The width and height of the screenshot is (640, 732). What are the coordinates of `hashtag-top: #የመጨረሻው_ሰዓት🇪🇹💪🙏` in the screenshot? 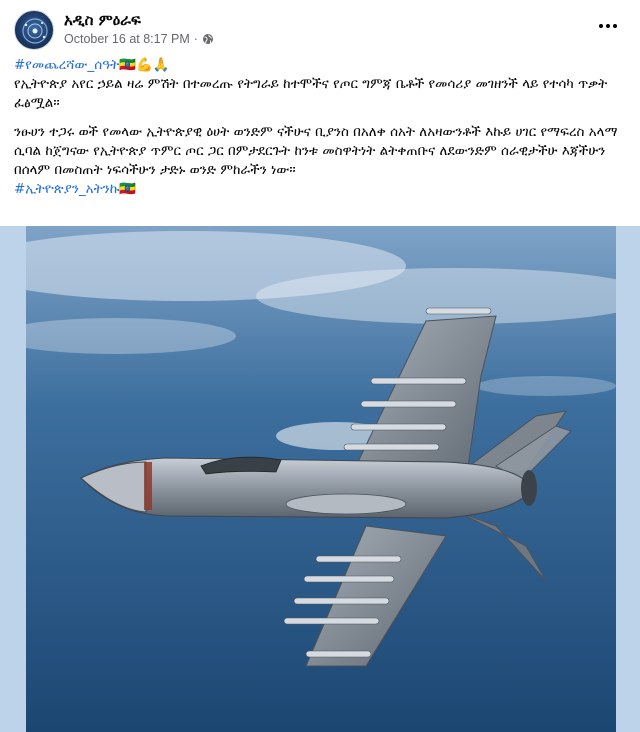 It's located at (92, 65).